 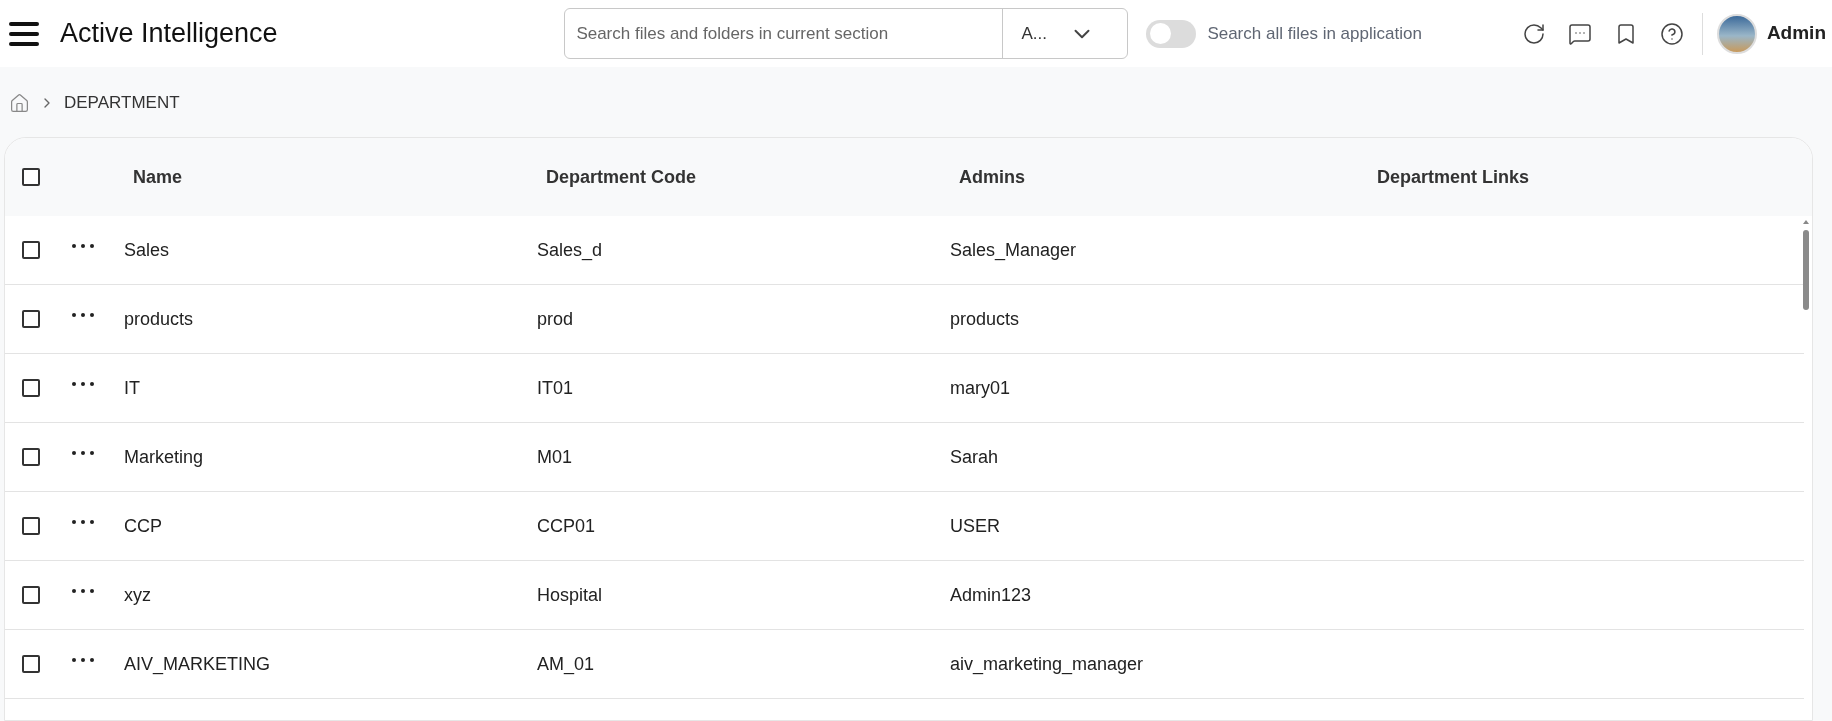 I want to click on table-cell: xyz, so click(x=137, y=594).